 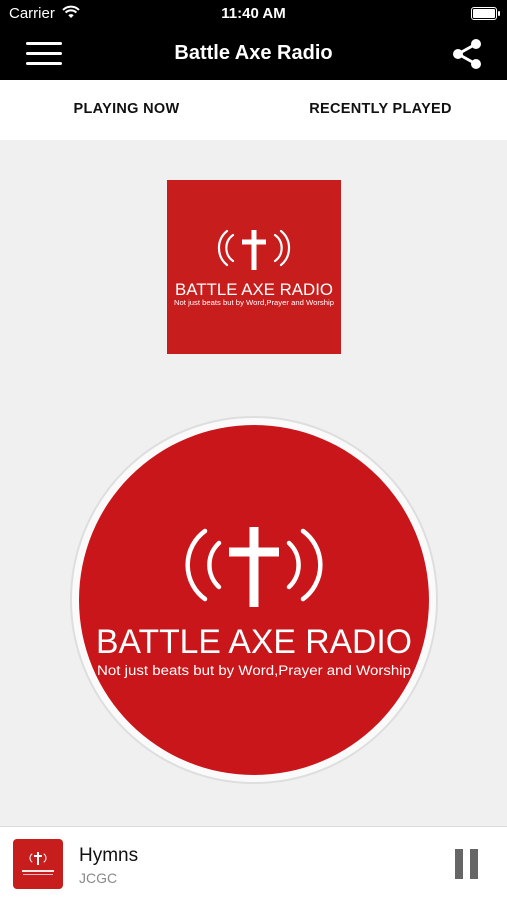 I want to click on nav-bar: Battle Axe Radio, so click(x=253, y=54).